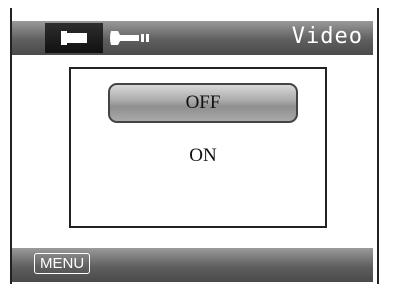  Describe the element at coordinates (134, 38) in the screenshot. I see `wrench-settings-icon` at that location.